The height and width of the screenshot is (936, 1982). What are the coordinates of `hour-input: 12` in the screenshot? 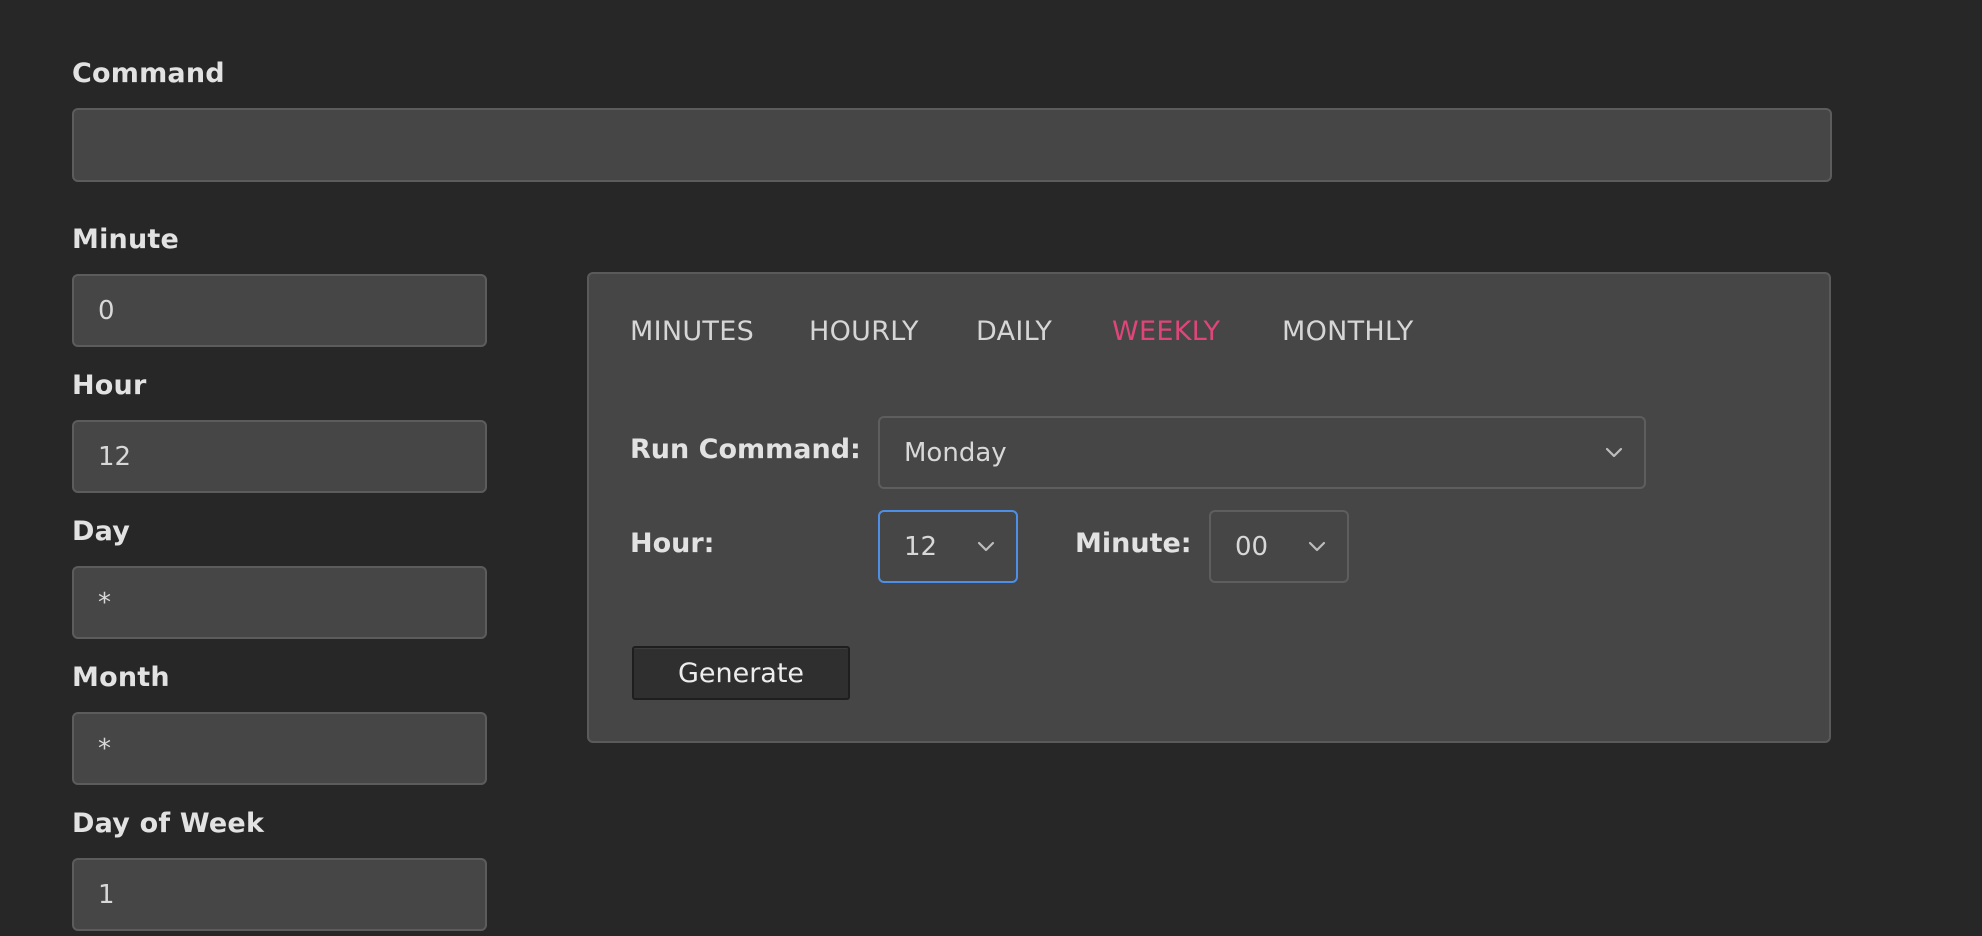 It's located at (279, 456).